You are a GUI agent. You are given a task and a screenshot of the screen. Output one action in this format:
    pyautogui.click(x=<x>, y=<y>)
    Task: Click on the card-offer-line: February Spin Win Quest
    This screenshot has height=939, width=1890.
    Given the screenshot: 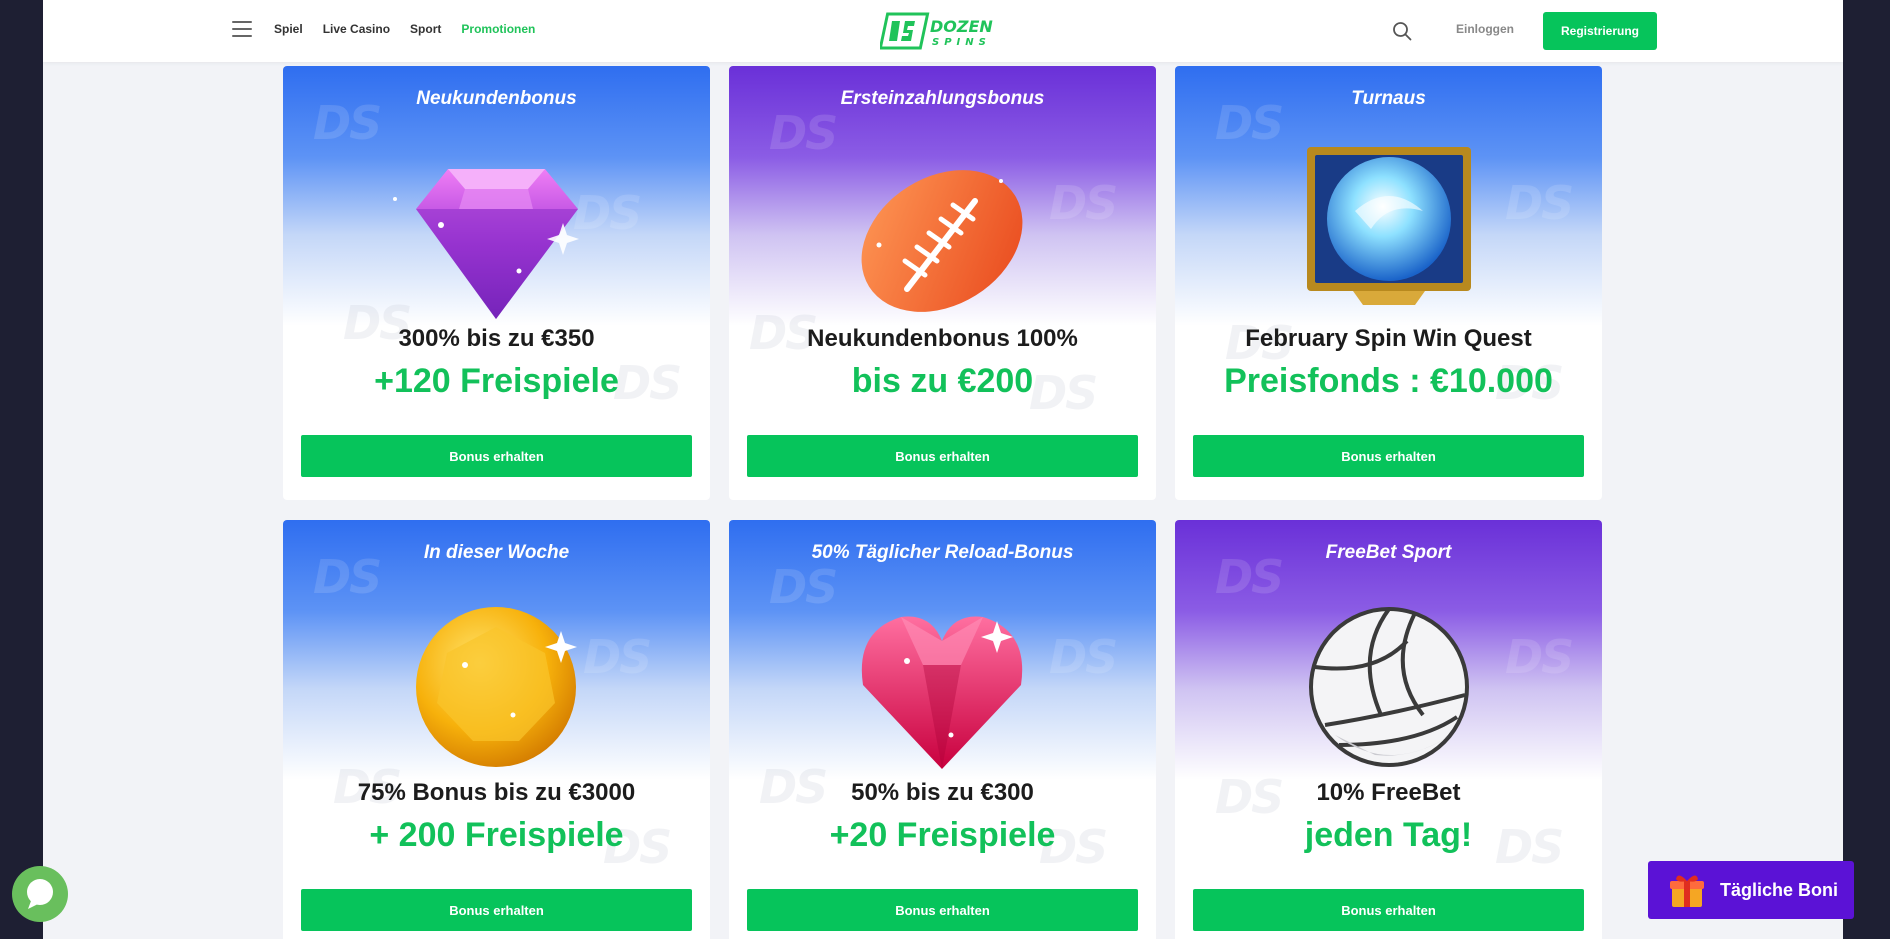 What is the action you would take?
    pyautogui.click(x=1388, y=338)
    